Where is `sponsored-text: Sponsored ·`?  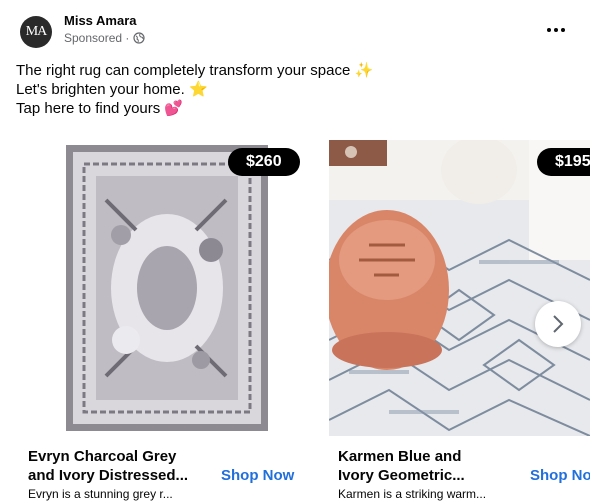
sponsored-text: Sponsored · is located at coordinates (97, 38).